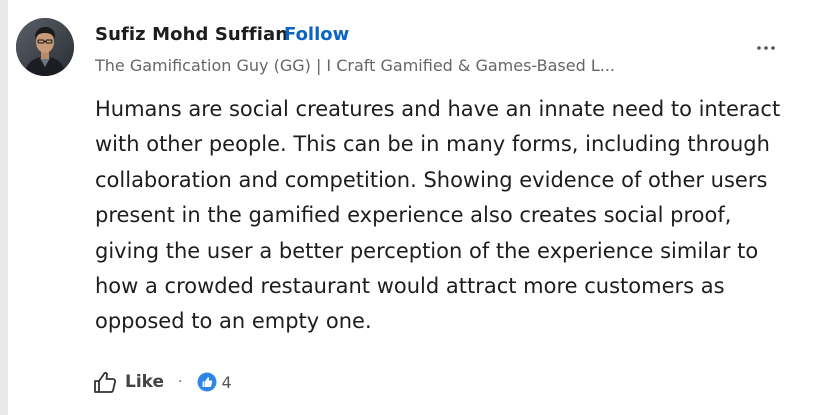  I want to click on avatar, so click(45, 47).